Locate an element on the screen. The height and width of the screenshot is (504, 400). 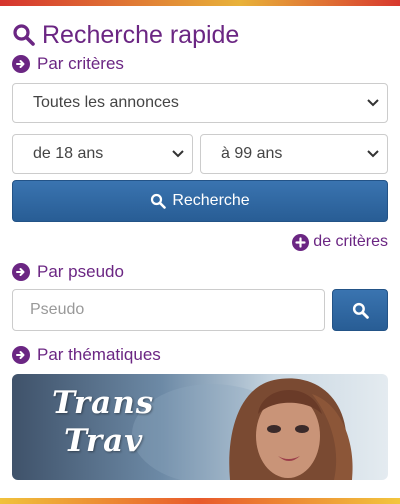
search-button: Recherche is located at coordinates (200, 201).